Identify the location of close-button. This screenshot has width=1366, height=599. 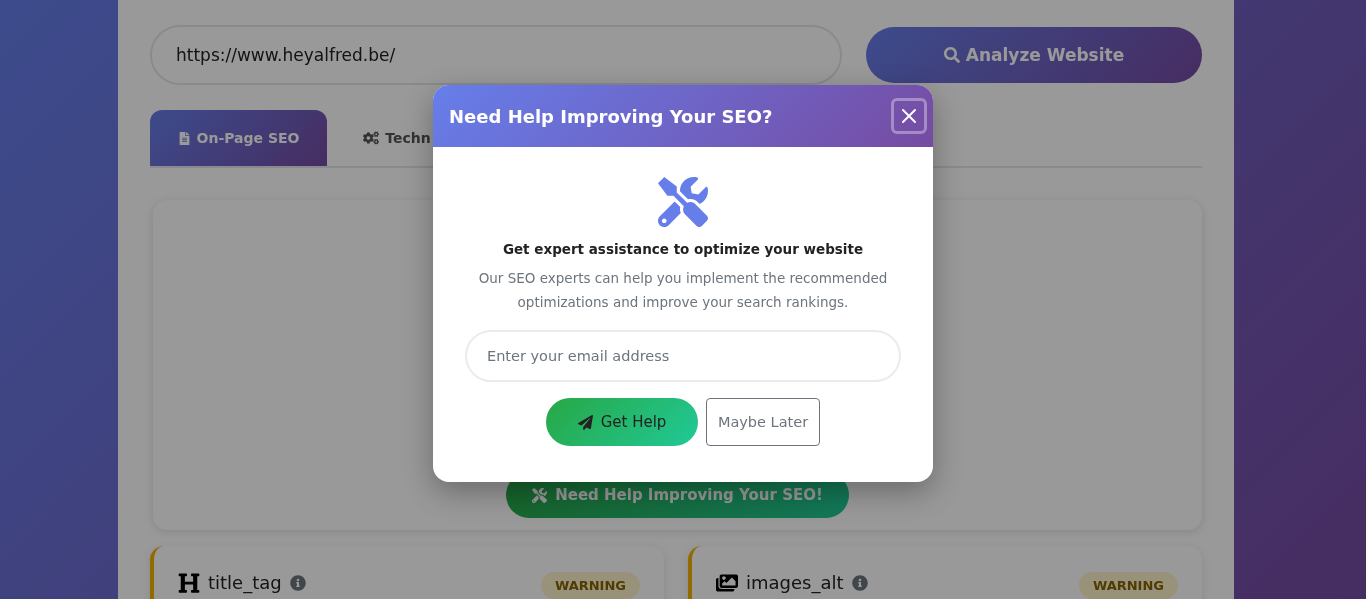
(909, 116).